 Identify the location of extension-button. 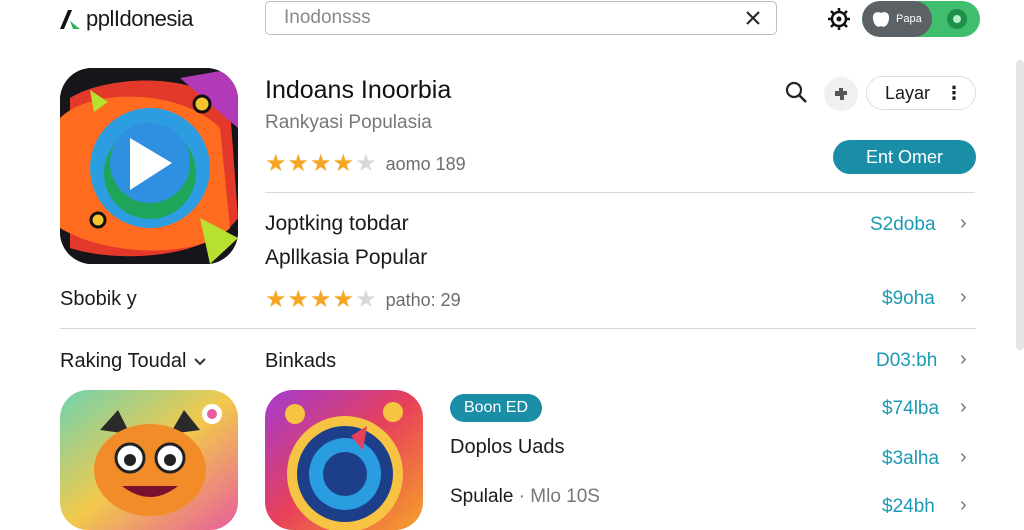
(841, 94).